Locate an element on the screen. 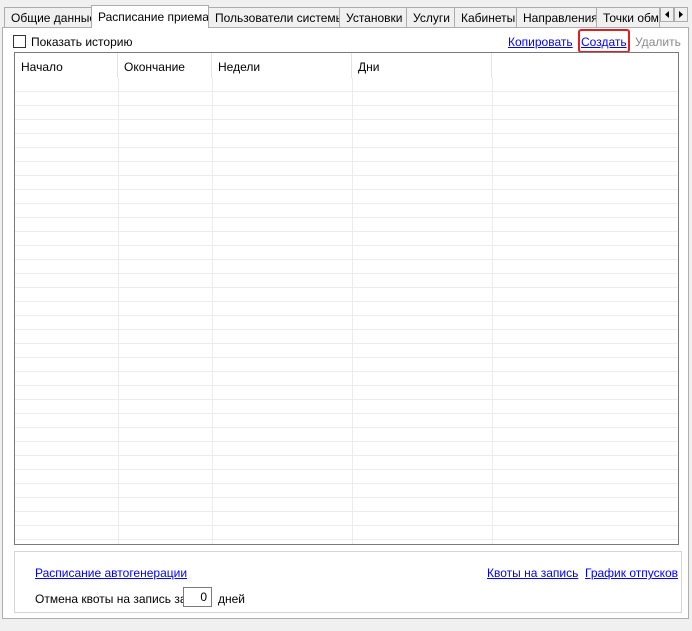 The width and height of the screenshot is (692, 631). copy-link: Копировать is located at coordinates (540, 42).